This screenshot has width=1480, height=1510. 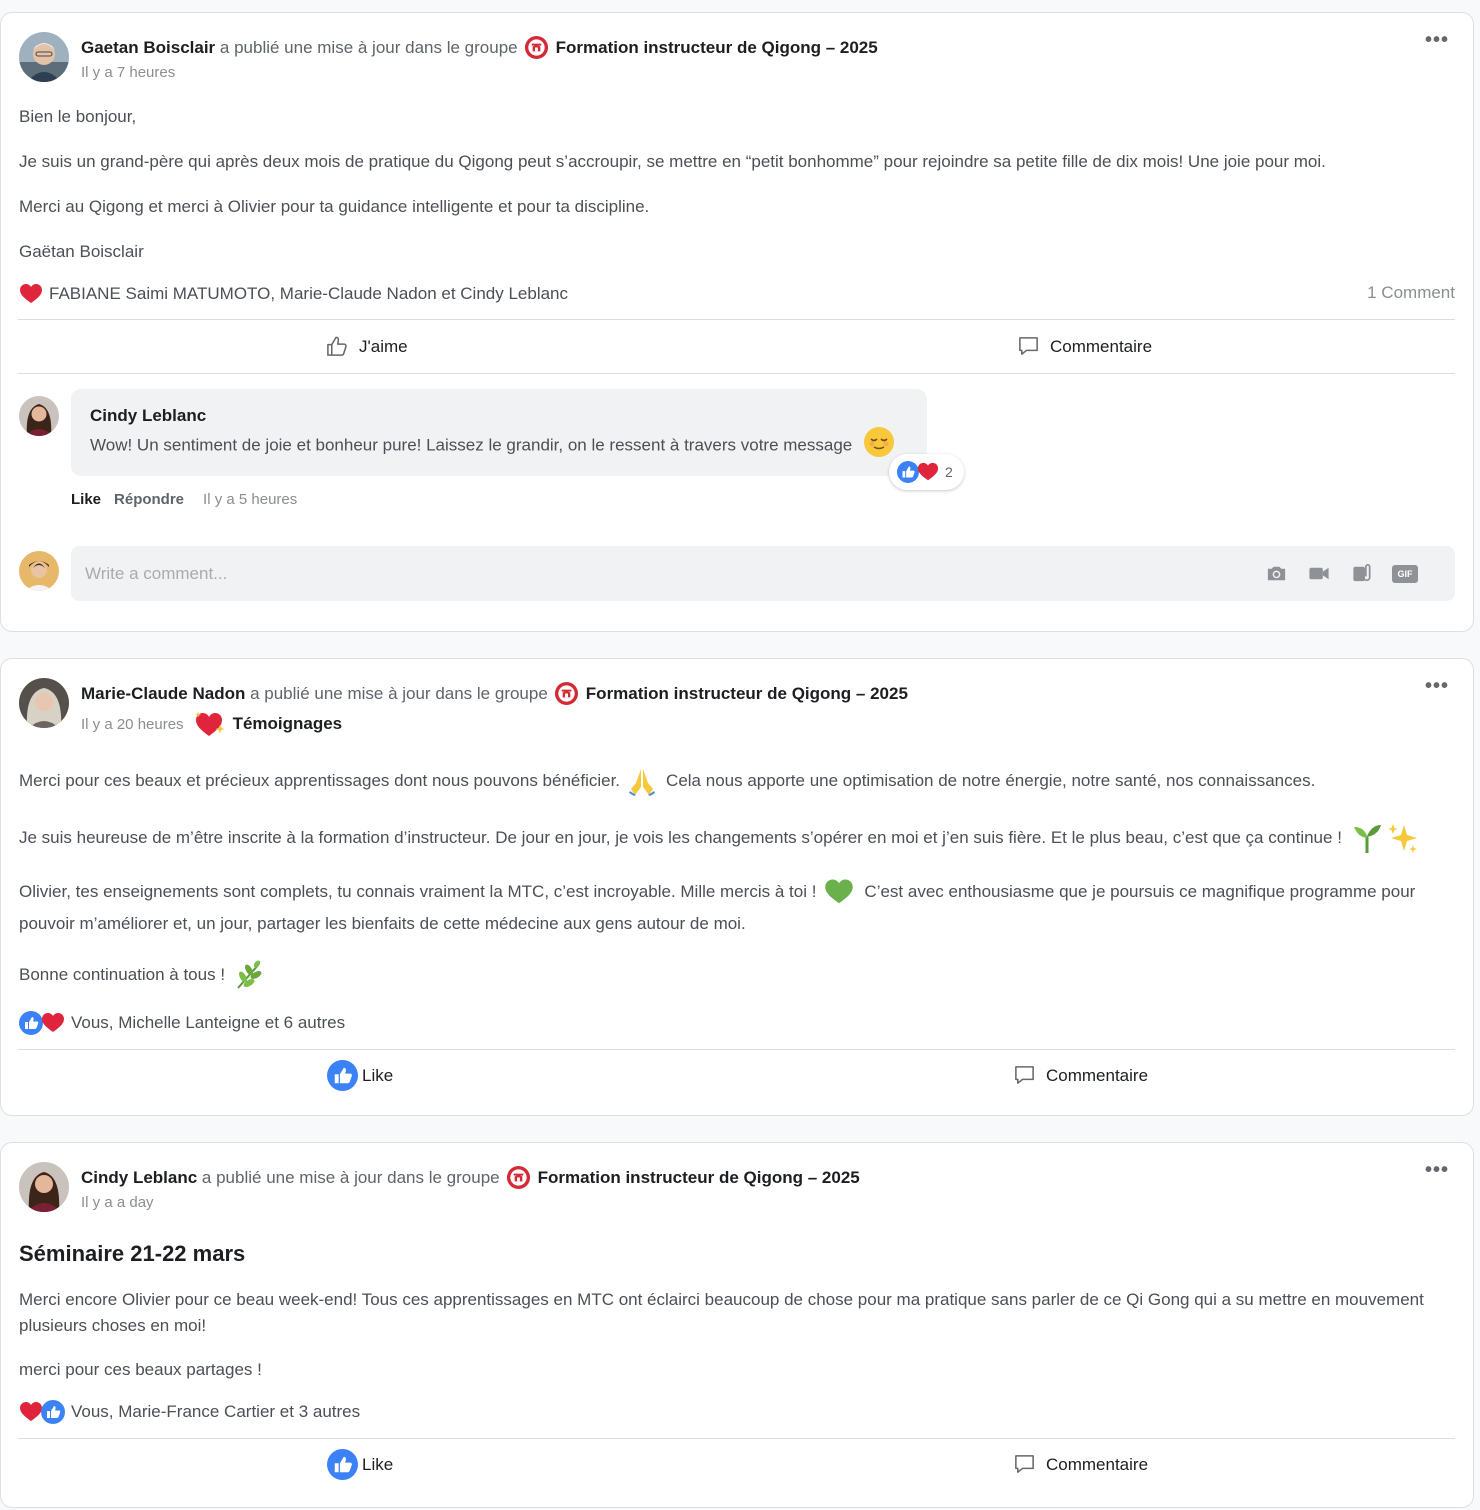 I want to click on post-text: Bonne continuation à tous !, so click(x=122, y=974).